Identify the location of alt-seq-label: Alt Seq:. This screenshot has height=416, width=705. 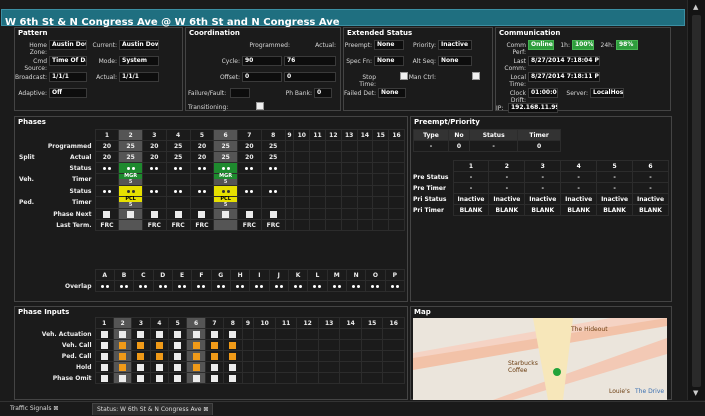
(424, 61).